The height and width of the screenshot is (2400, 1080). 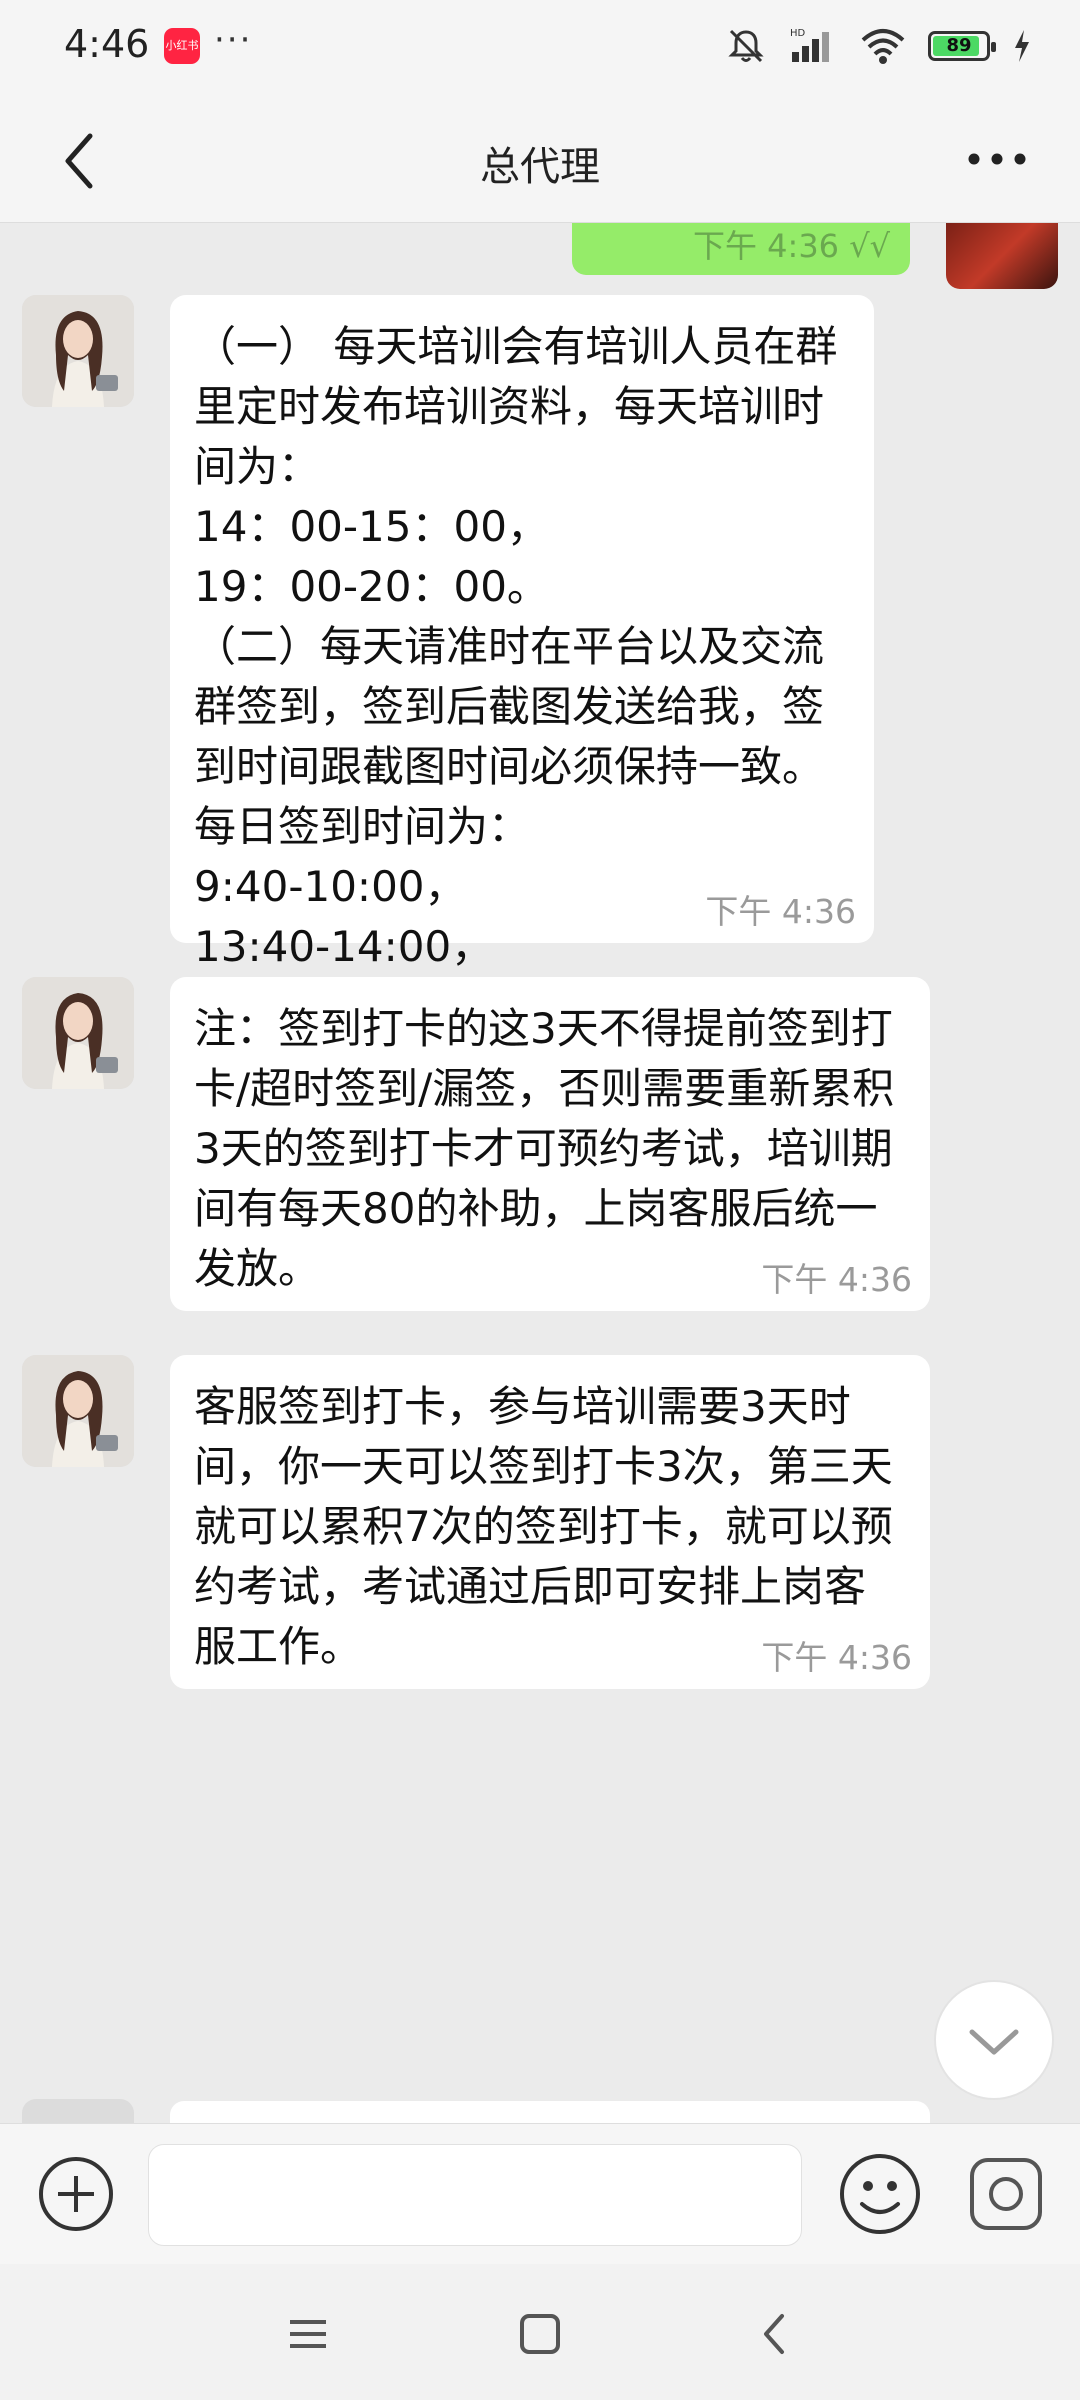 I want to click on battery-icon: 89, so click(x=962, y=46).